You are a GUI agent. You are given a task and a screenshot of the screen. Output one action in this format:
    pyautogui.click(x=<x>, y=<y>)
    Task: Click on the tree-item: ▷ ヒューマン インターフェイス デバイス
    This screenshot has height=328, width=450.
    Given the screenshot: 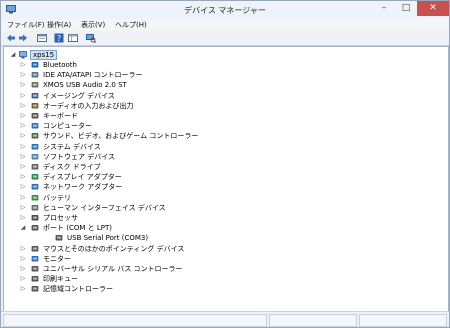 What is the action you would take?
    pyautogui.click(x=224, y=208)
    